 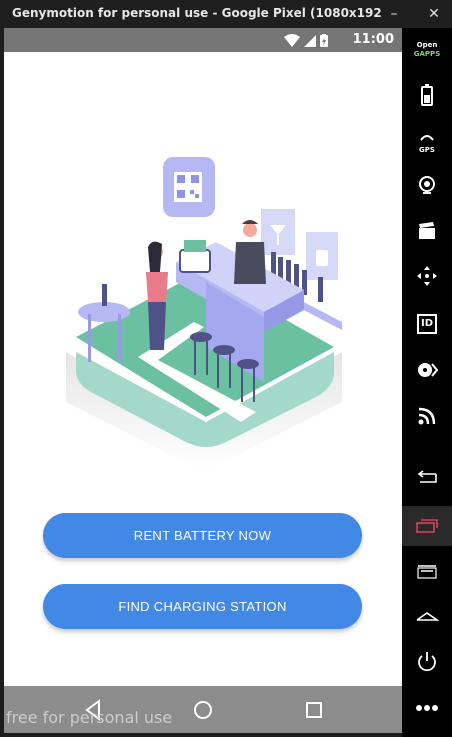 What do you see at coordinates (314, 710) in the screenshot?
I see `recents-icon` at bounding box center [314, 710].